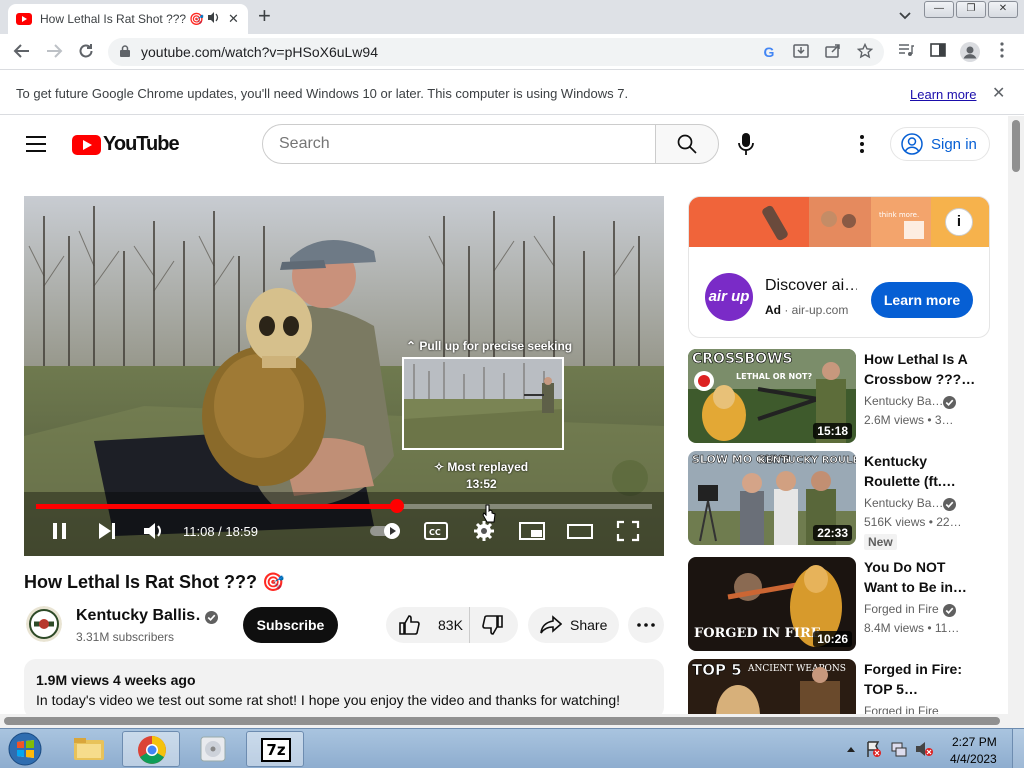 Image resolution: width=1024 pixels, height=768 pixels. I want to click on vertical-scroll-thumb, so click(1016, 146).